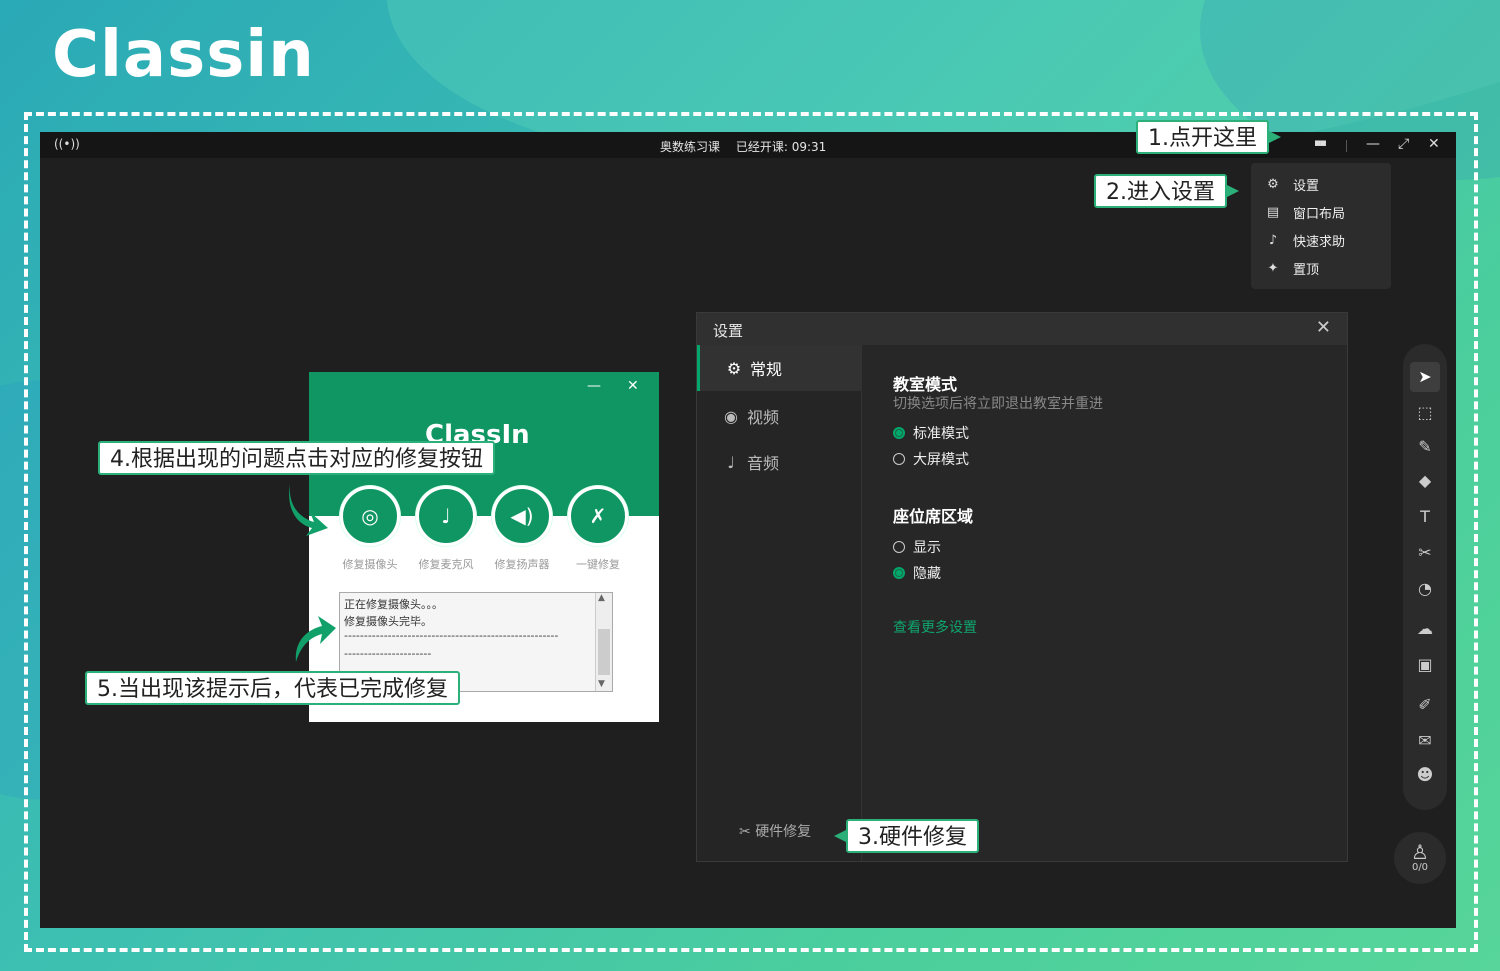 The width and height of the screenshot is (1500, 971). Describe the element at coordinates (747, 832) in the screenshot. I see `tools-icon: ✂` at that location.